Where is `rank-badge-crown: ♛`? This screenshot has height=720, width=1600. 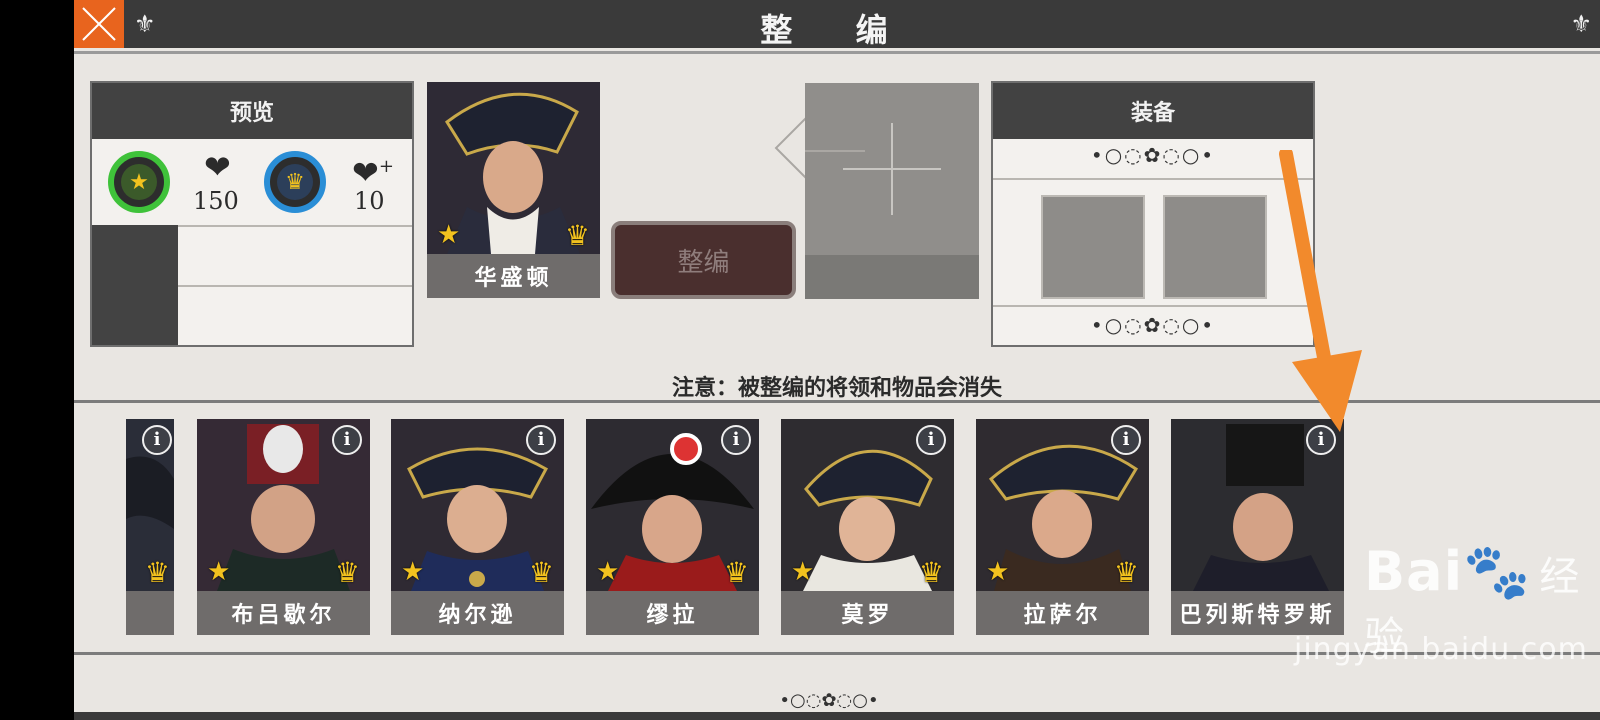
rank-badge-crown: ♛ is located at coordinates (295, 182).